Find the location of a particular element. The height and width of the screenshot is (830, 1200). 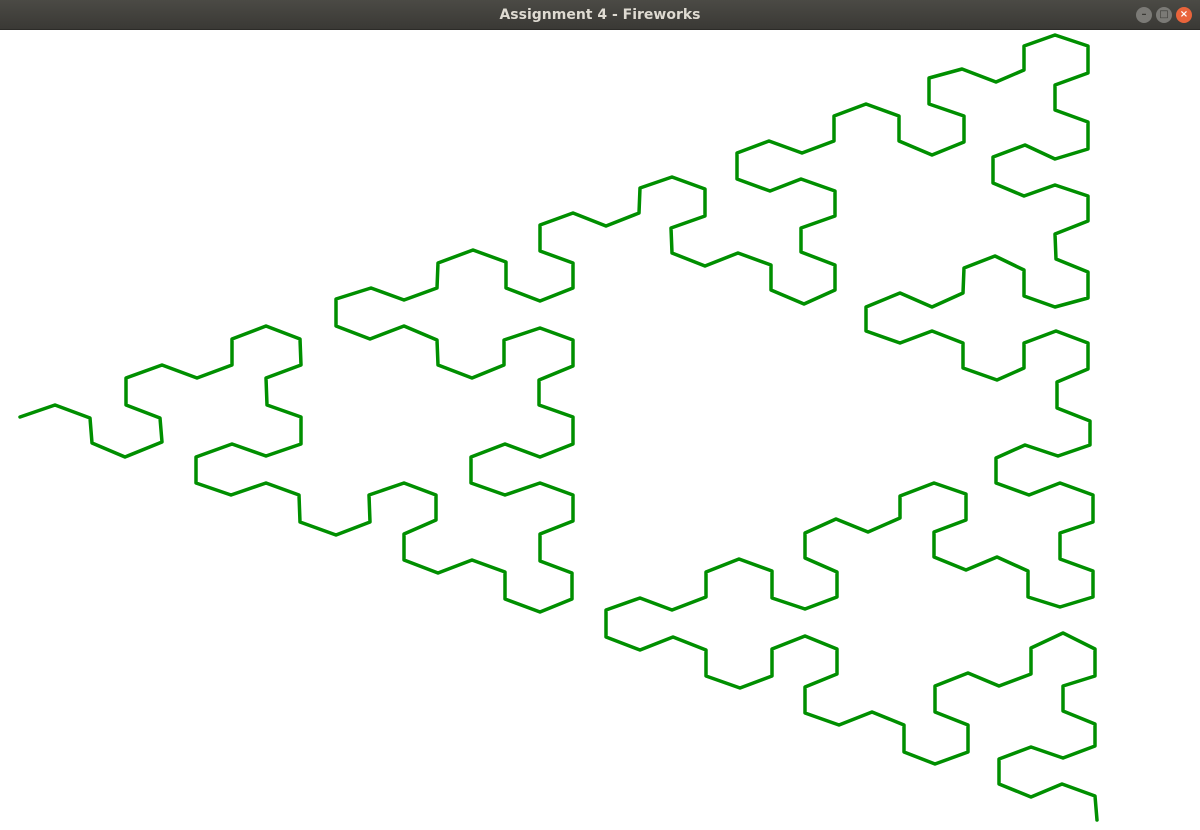

window-title: Assignment 4 - Fireworks is located at coordinates (600, 15).